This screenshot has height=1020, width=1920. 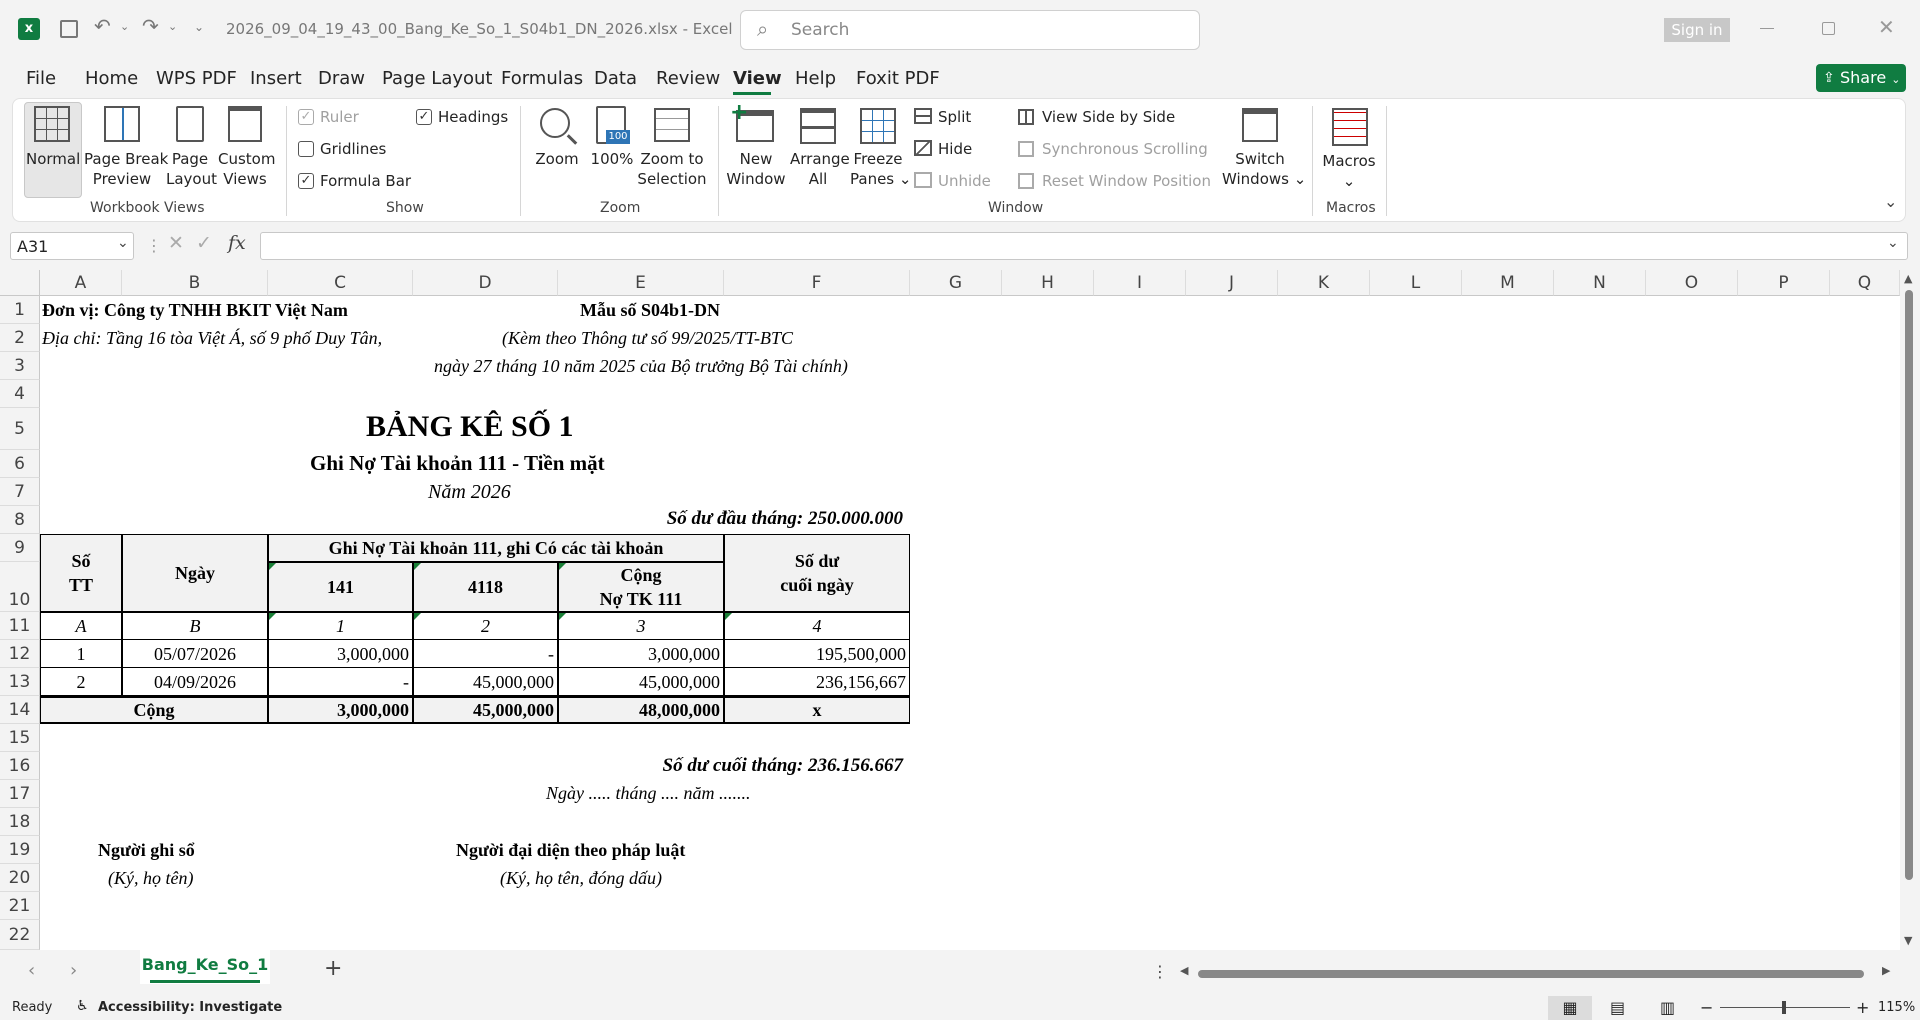 I want to click on column-header: Q, so click(x=1865, y=283).